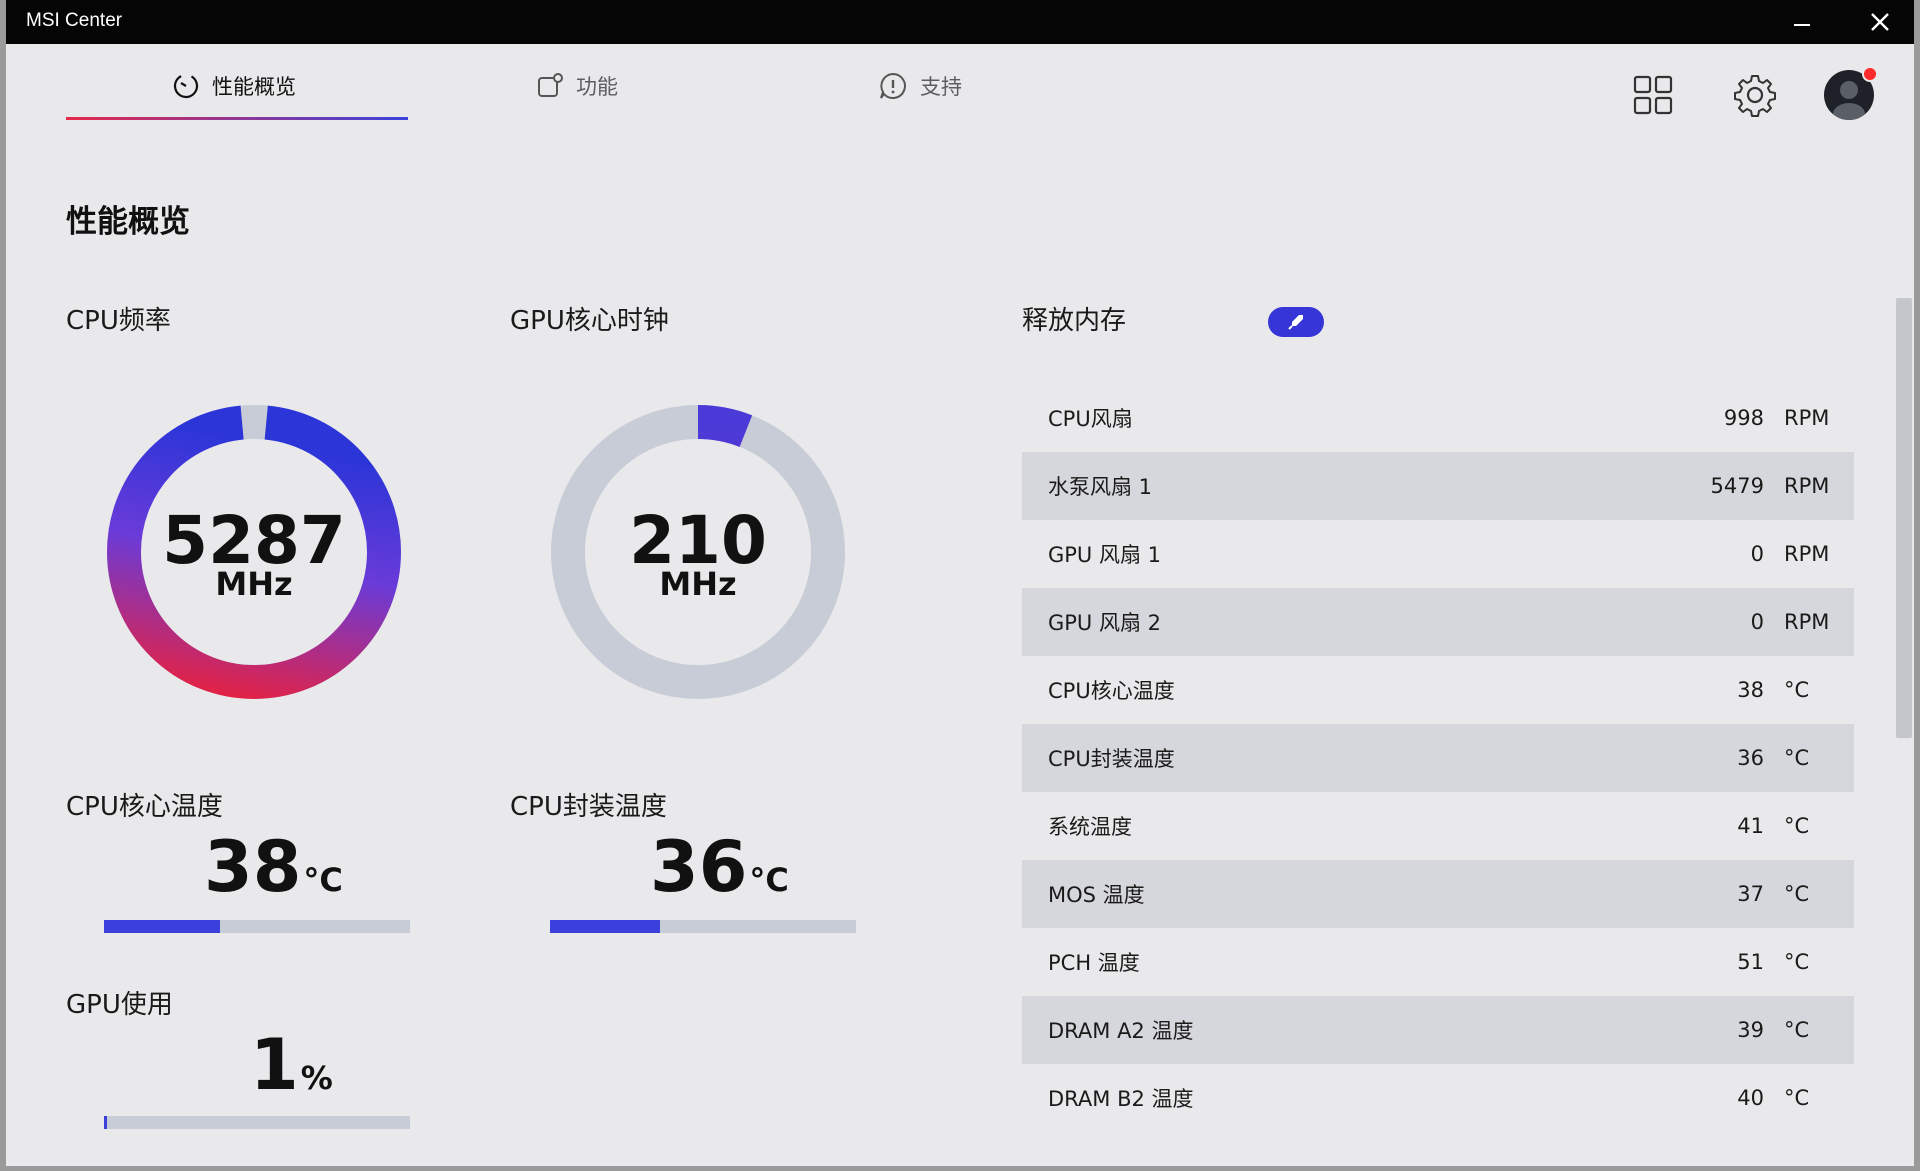 This screenshot has width=1920, height=1171. I want to click on cpu-core-temp-readout: 38°C, so click(273, 867).